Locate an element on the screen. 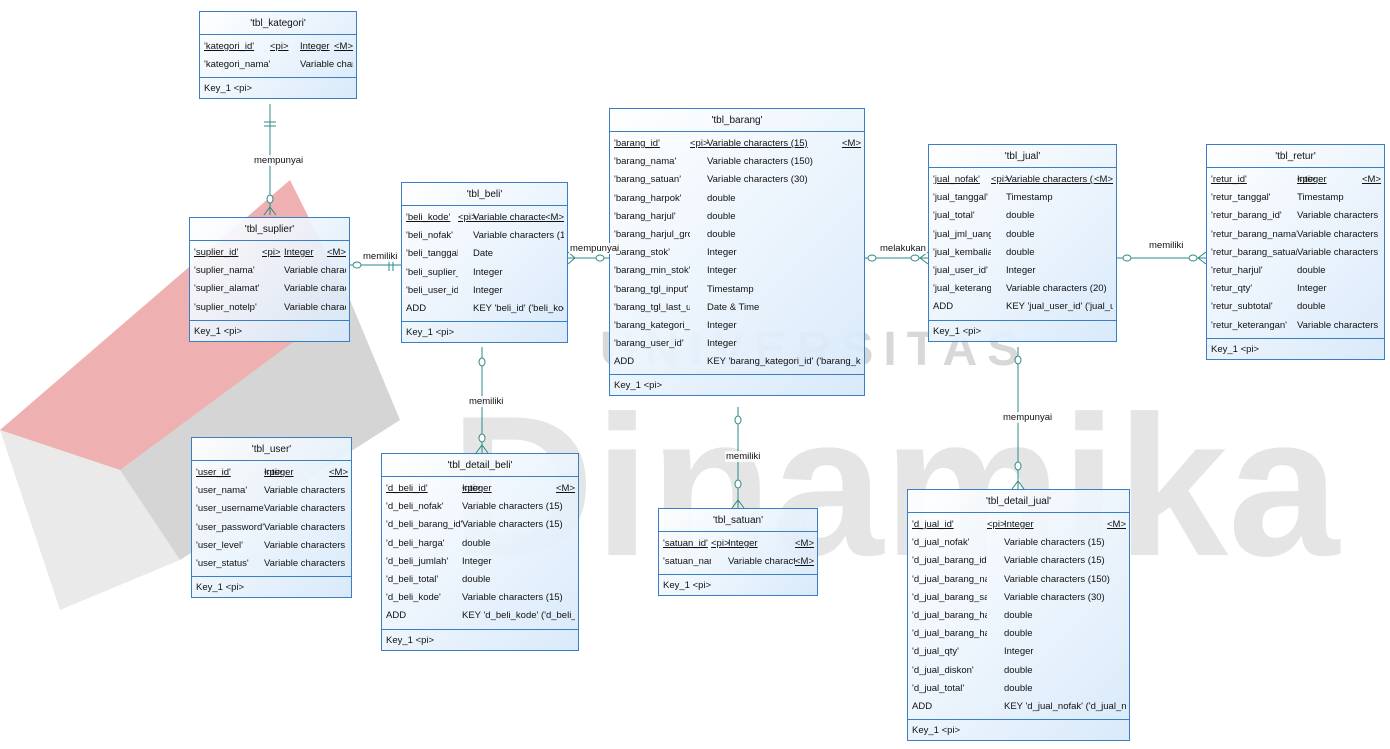  attribute-name: 'd_jual_barang_id' is located at coordinates (949, 561).